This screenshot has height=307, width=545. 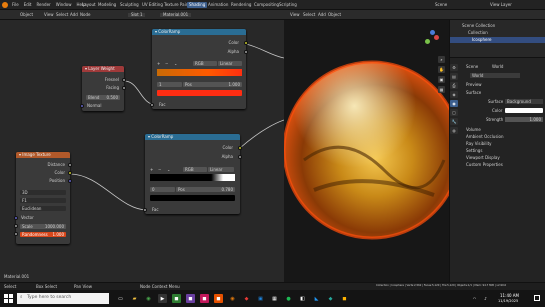 I want to click on viewport-select-menu: Select, so click(x=309, y=15).